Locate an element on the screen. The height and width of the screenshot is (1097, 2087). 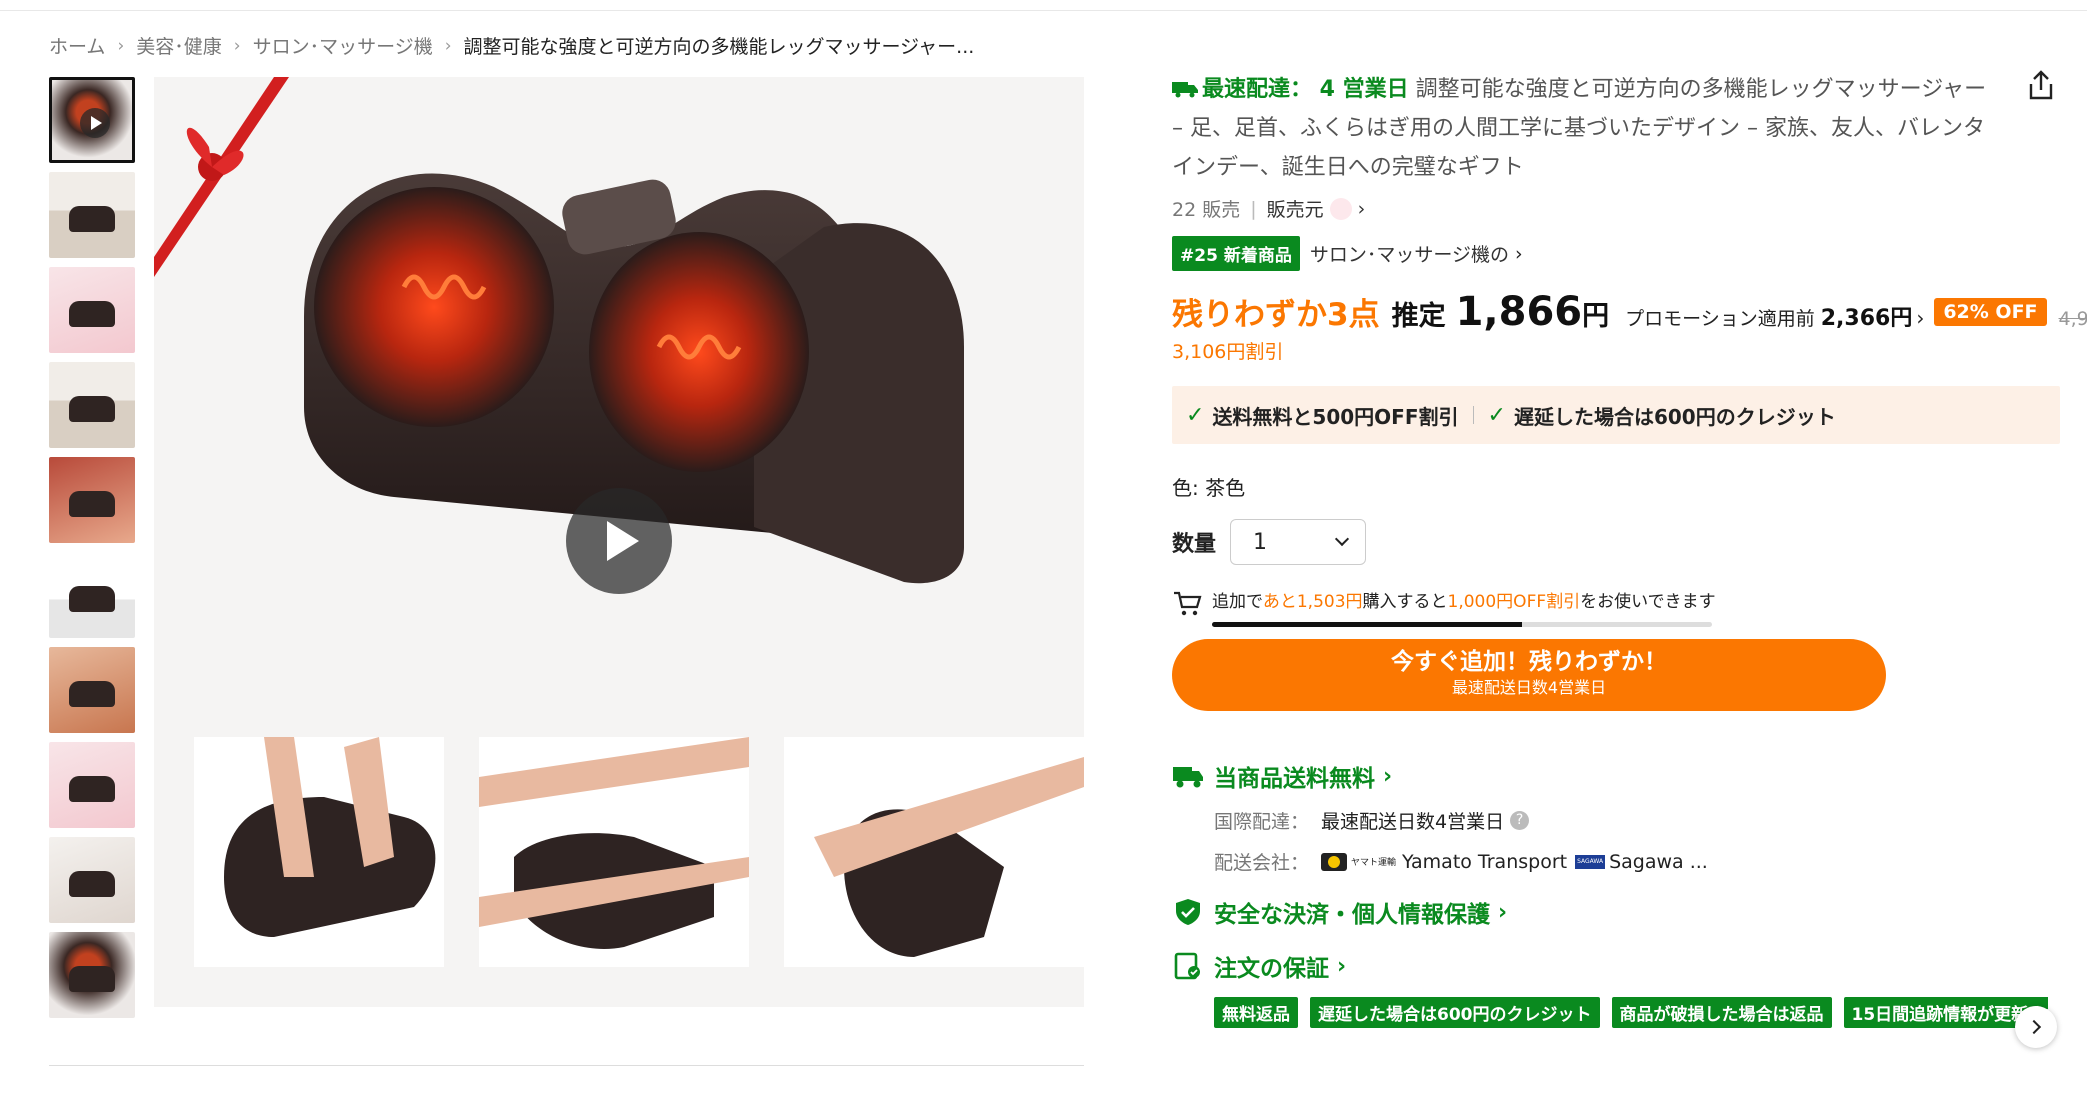
promo-price: 2,366円 is located at coordinates (1867, 316).